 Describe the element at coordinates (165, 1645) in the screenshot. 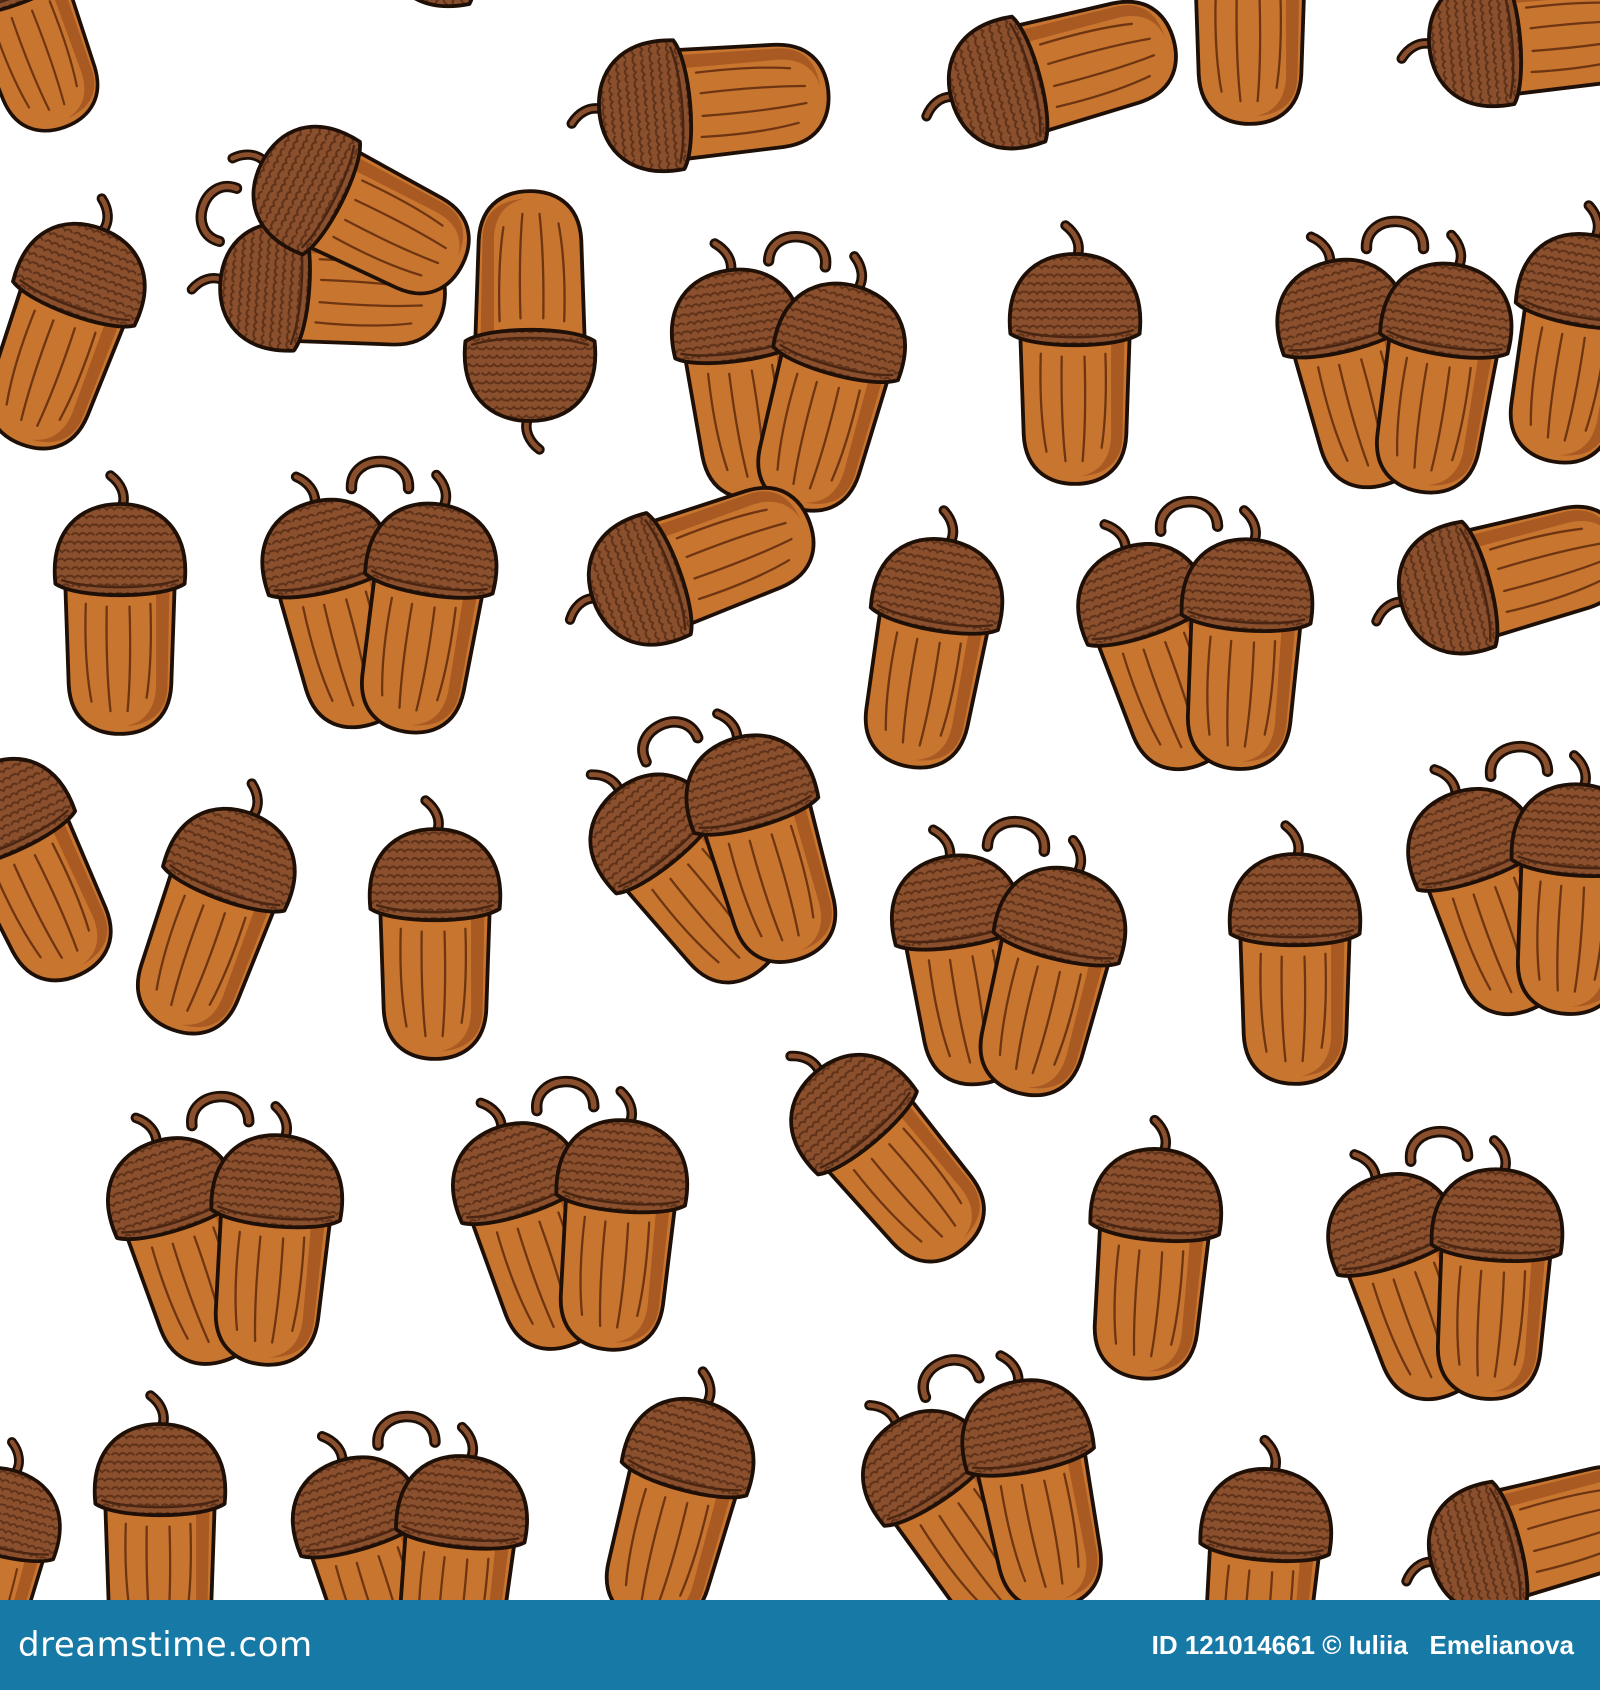

I see `site-name: dreamstime.com` at that location.